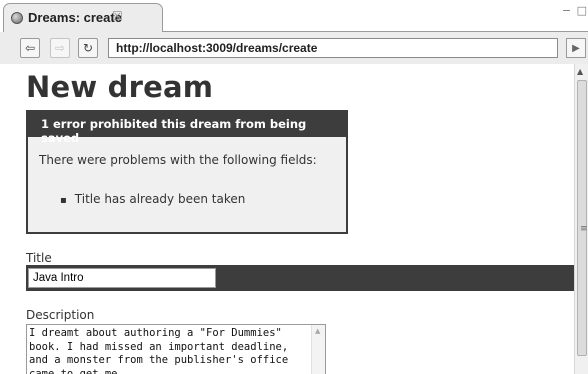  What do you see at coordinates (318, 349) in the screenshot?
I see `textarea-scrollbar: ▲` at bounding box center [318, 349].